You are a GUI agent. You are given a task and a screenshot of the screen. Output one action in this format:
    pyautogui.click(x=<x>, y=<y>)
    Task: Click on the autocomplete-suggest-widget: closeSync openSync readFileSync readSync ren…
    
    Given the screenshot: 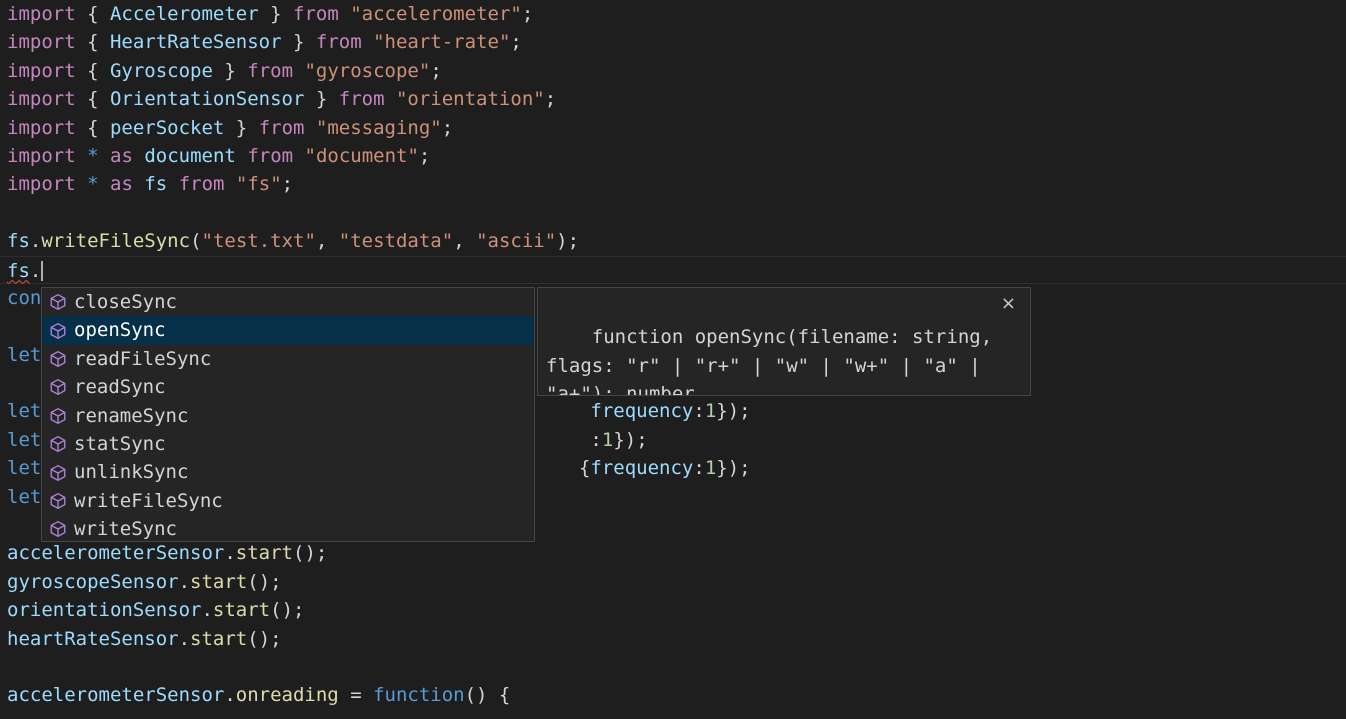 What is the action you would take?
    pyautogui.click(x=288, y=414)
    